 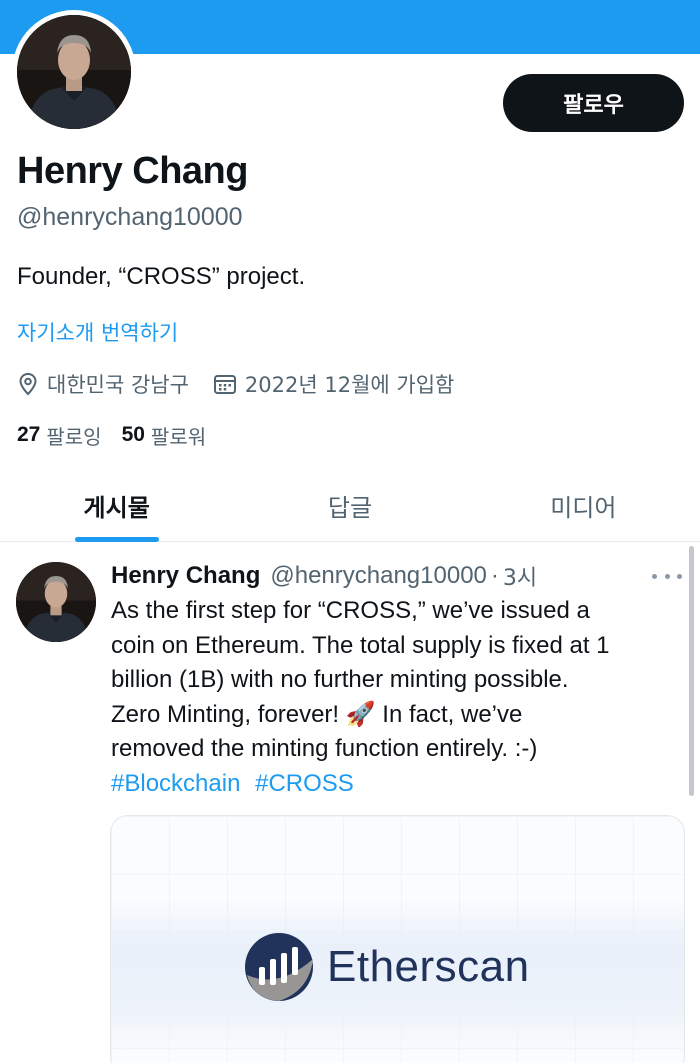 What do you see at coordinates (401, 784) in the screenshot?
I see `tweet-hashtags: #Blockchain #CROSS` at bounding box center [401, 784].